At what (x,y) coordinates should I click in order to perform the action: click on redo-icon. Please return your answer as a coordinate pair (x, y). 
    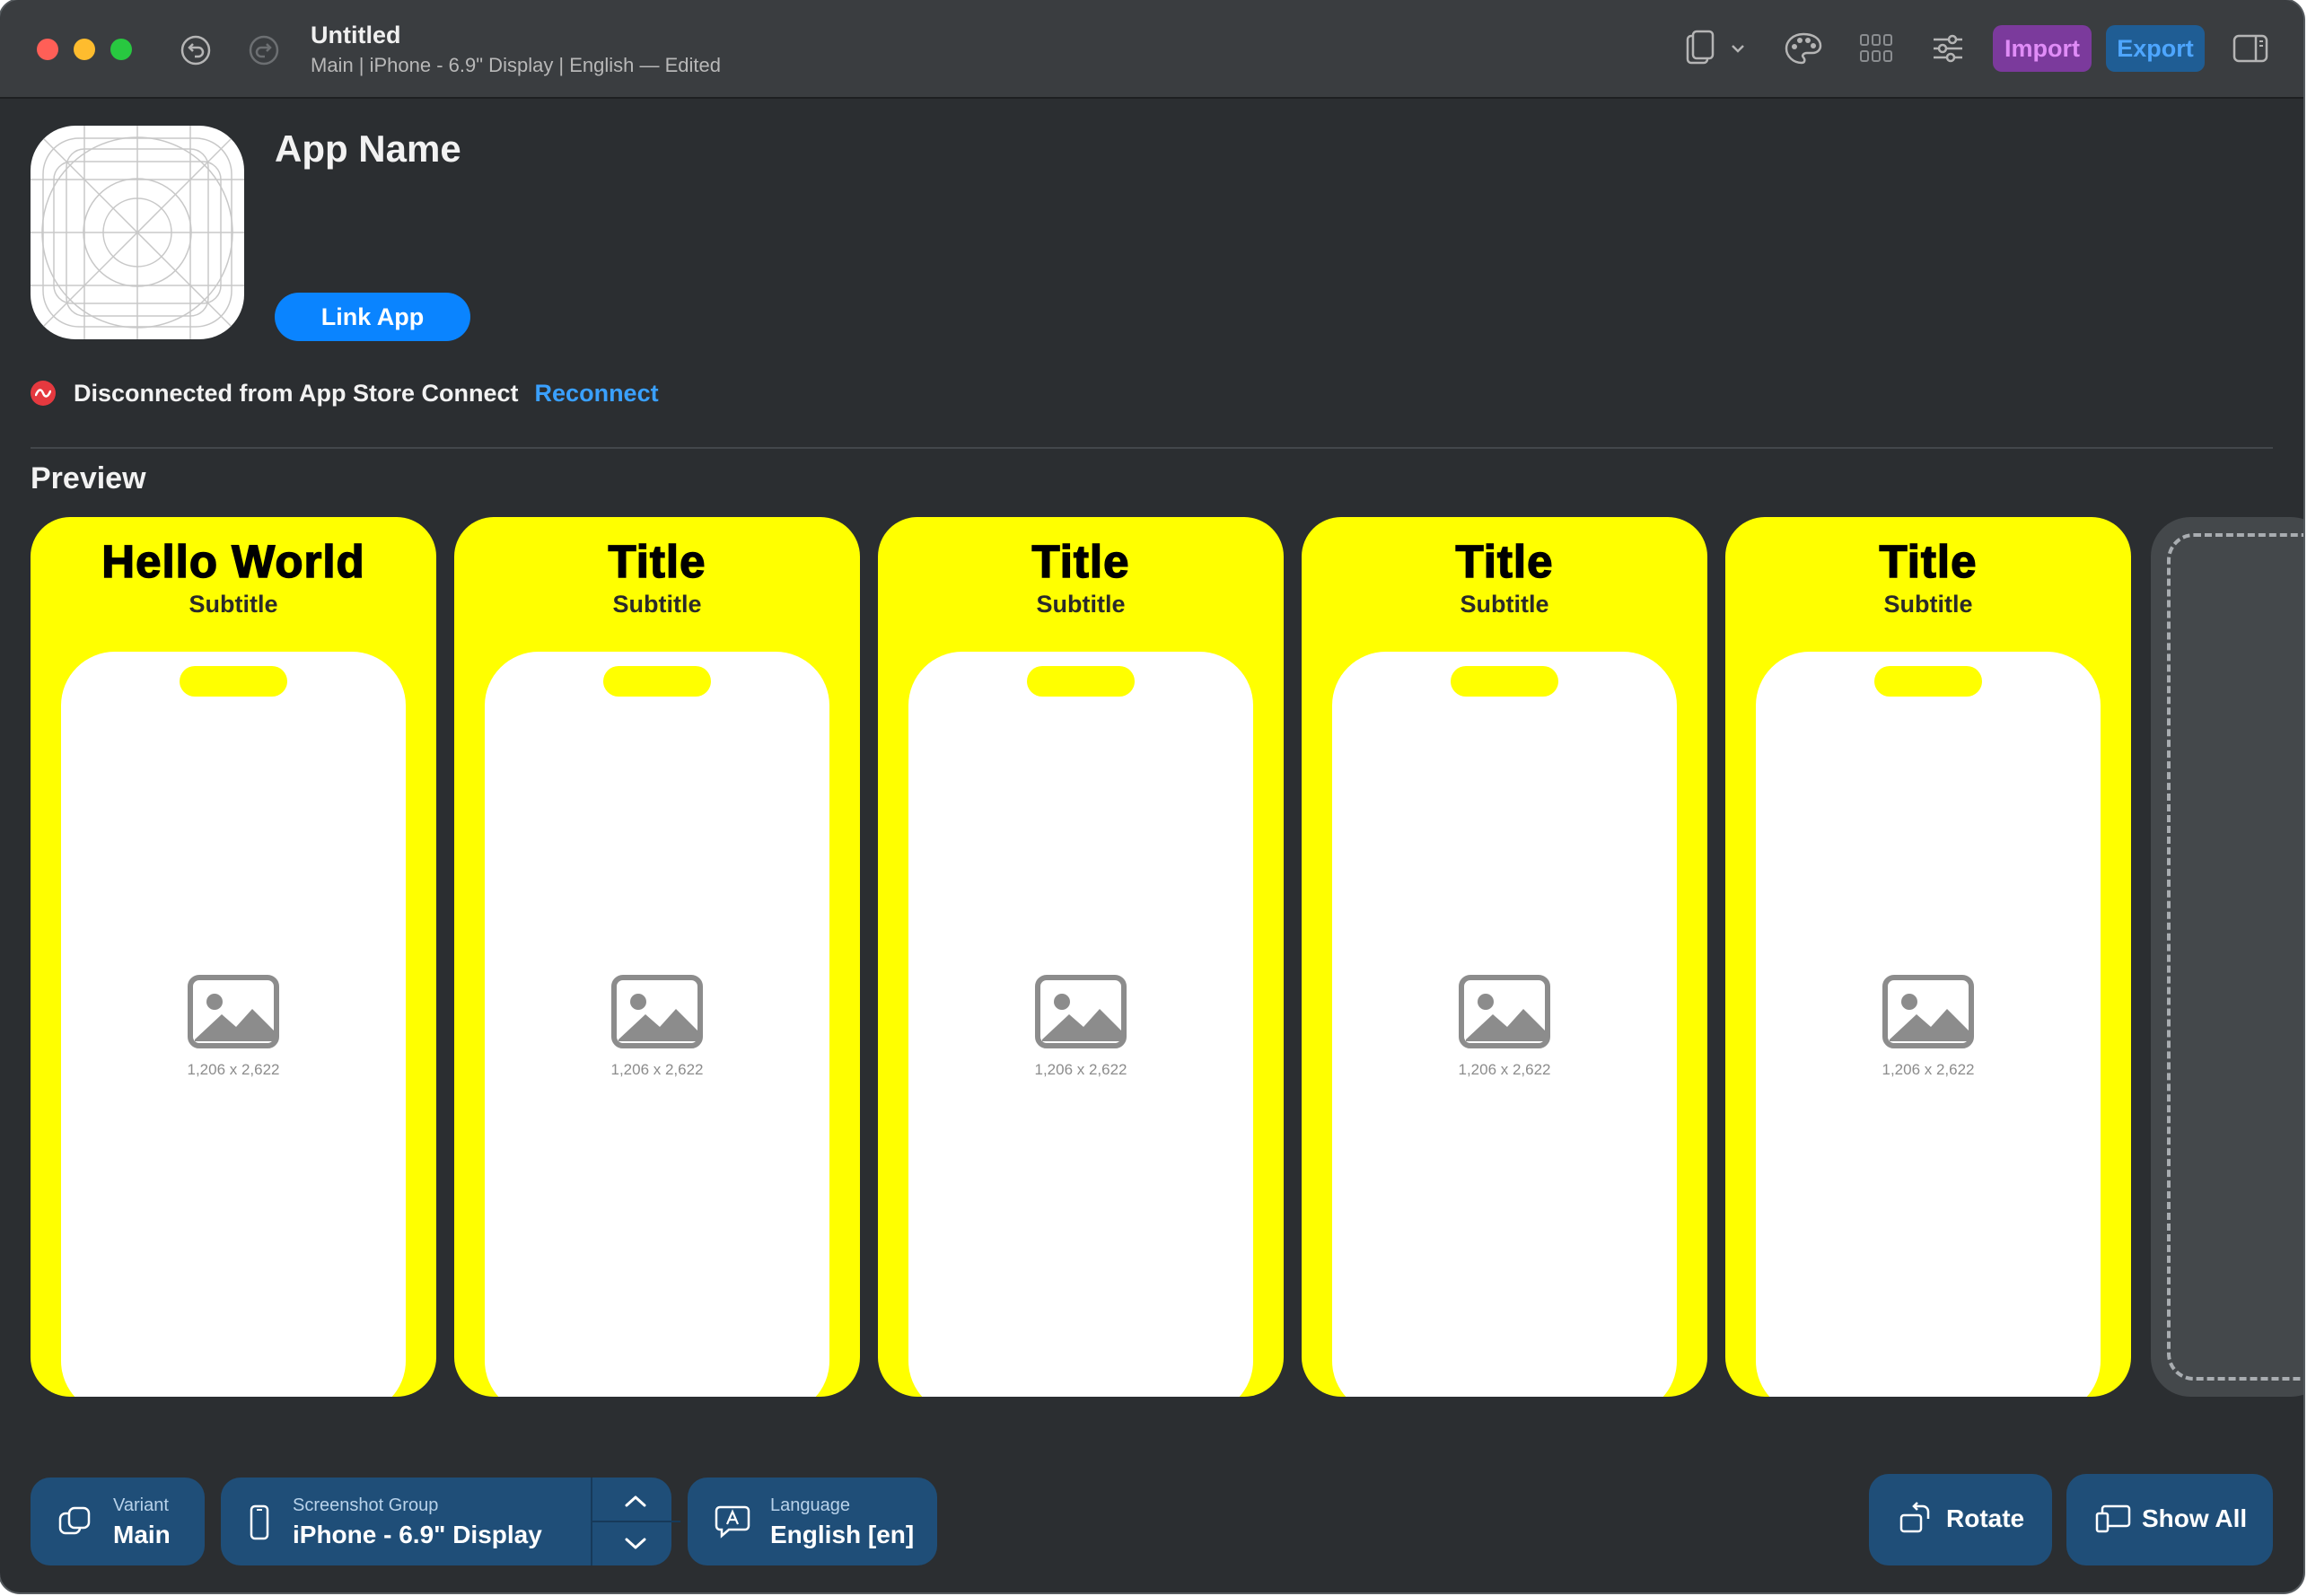
    Looking at the image, I should click on (264, 50).